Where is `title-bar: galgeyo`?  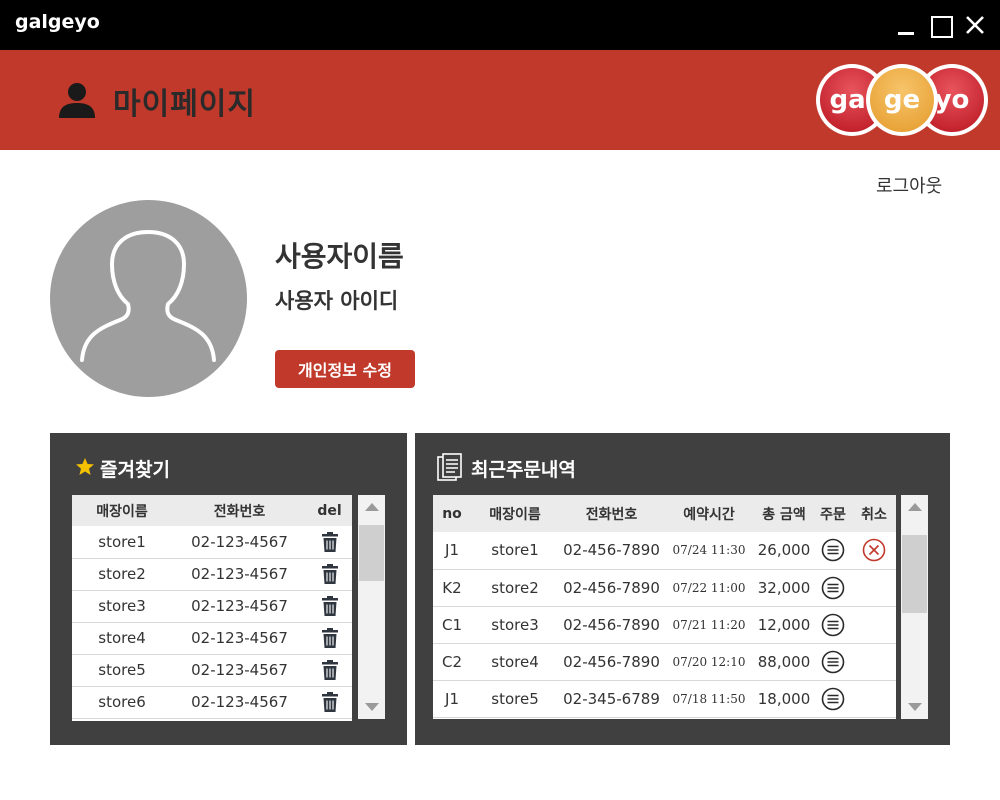
title-bar: galgeyo is located at coordinates (500, 25).